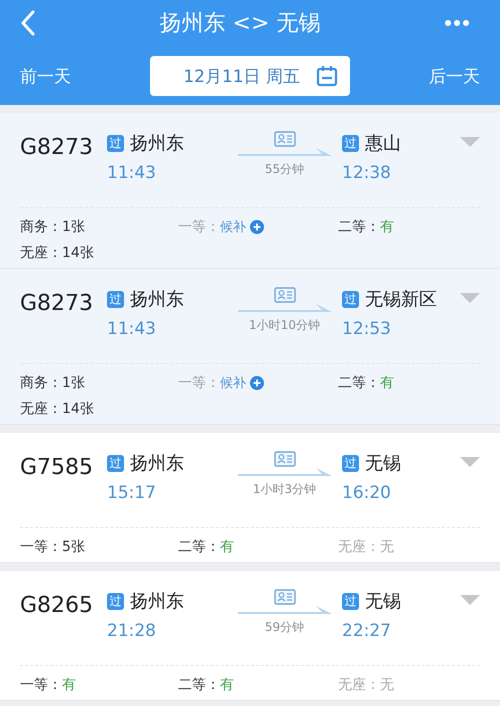 The height and width of the screenshot is (706, 500). I want to click on duration-text: 1小时3分钟, so click(284, 489).